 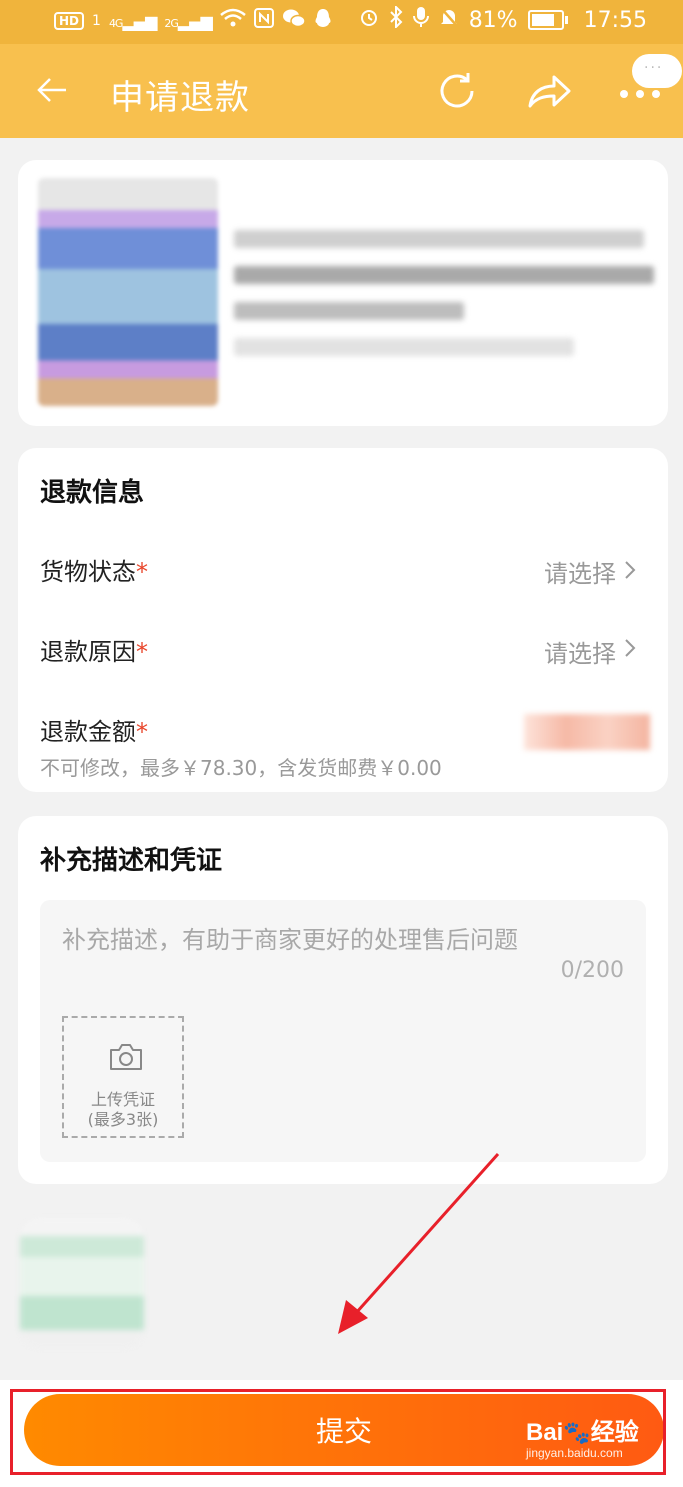 I want to click on product-thumbnail, so click(x=128, y=292).